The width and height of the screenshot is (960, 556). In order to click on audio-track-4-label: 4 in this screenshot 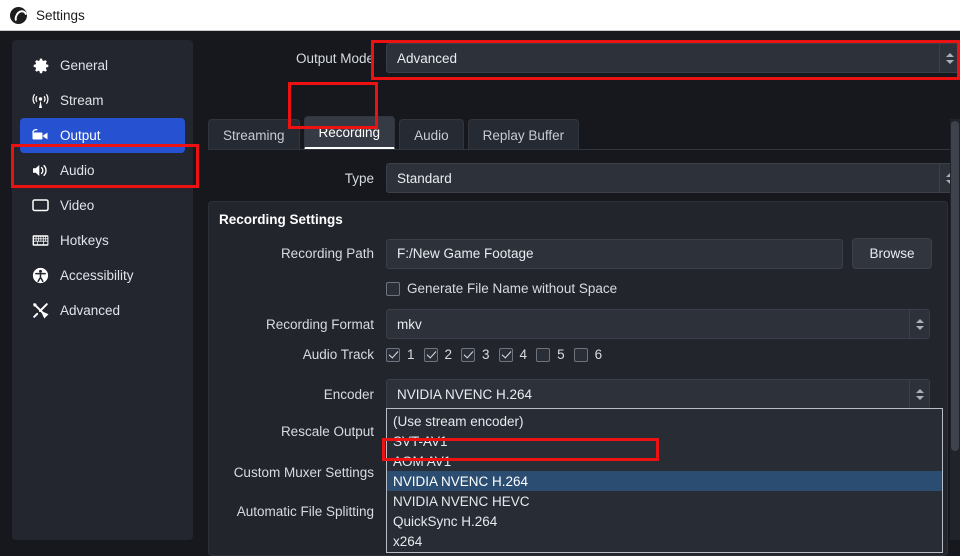, I will do `click(523, 354)`.